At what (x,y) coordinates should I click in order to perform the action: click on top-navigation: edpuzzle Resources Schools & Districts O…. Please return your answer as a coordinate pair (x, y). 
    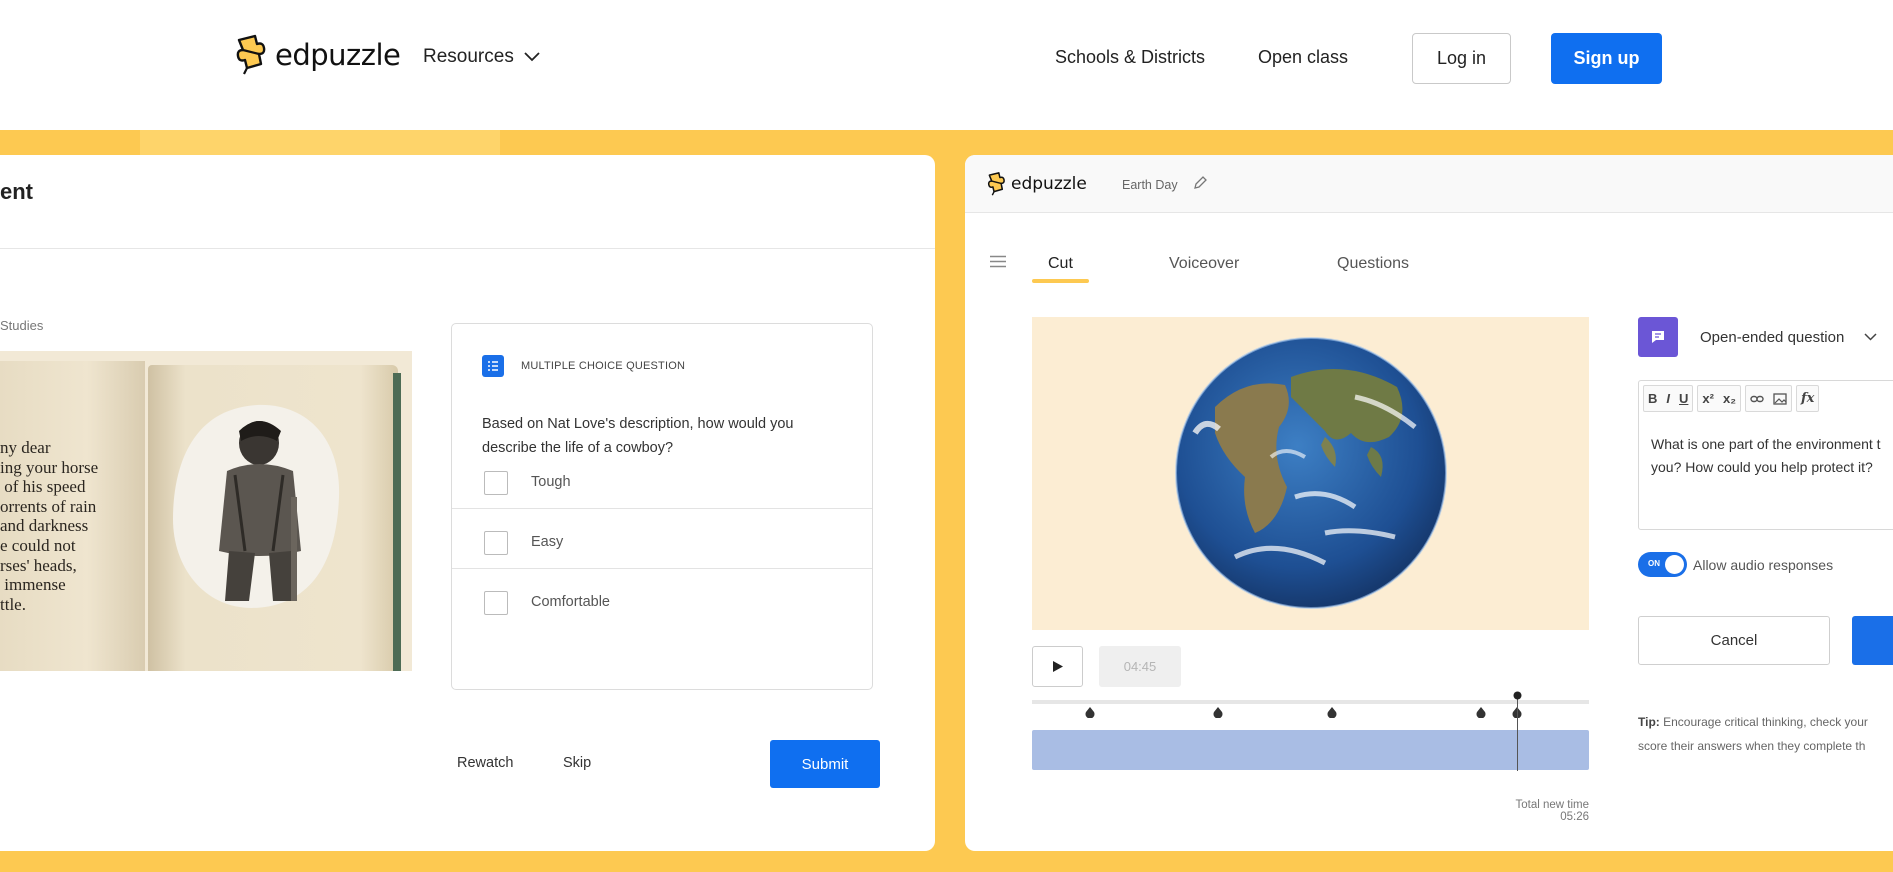
    Looking at the image, I should click on (946, 65).